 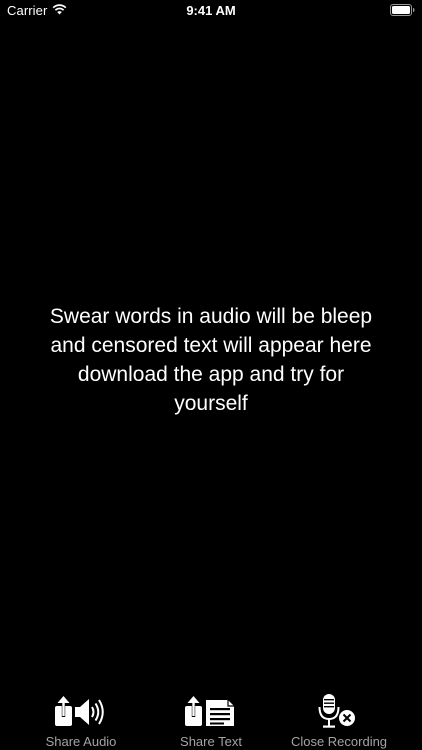 I want to click on status-time: 9:41 AM, so click(x=211, y=10).